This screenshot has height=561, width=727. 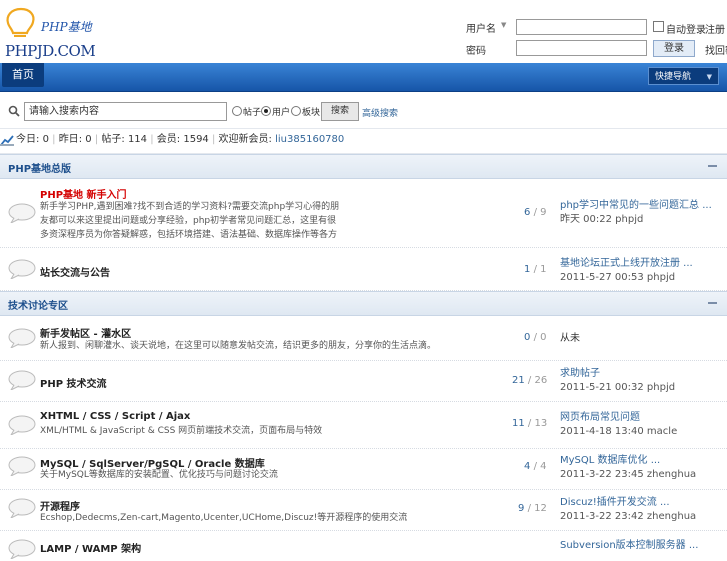 What do you see at coordinates (543, 269) in the screenshot?
I see `post-count: 1` at bounding box center [543, 269].